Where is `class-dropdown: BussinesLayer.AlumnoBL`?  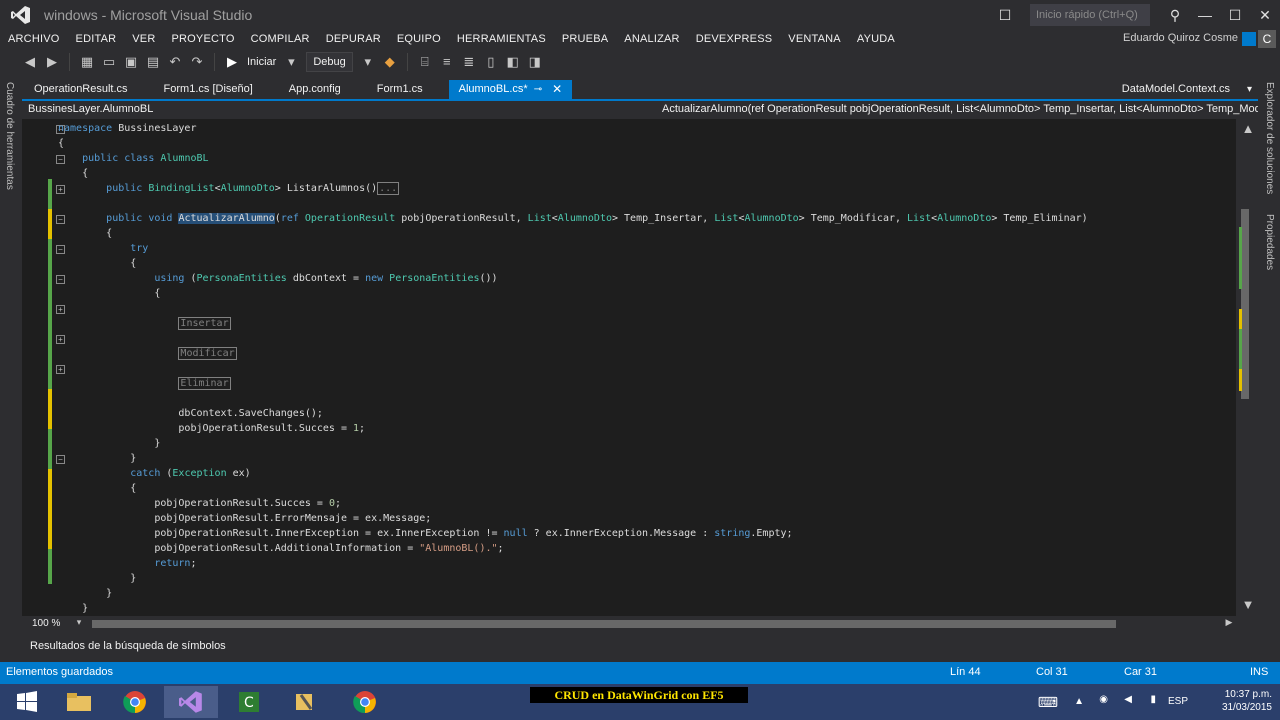 class-dropdown: BussinesLayer.AlumnoBL is located at coordinates (90, 109).